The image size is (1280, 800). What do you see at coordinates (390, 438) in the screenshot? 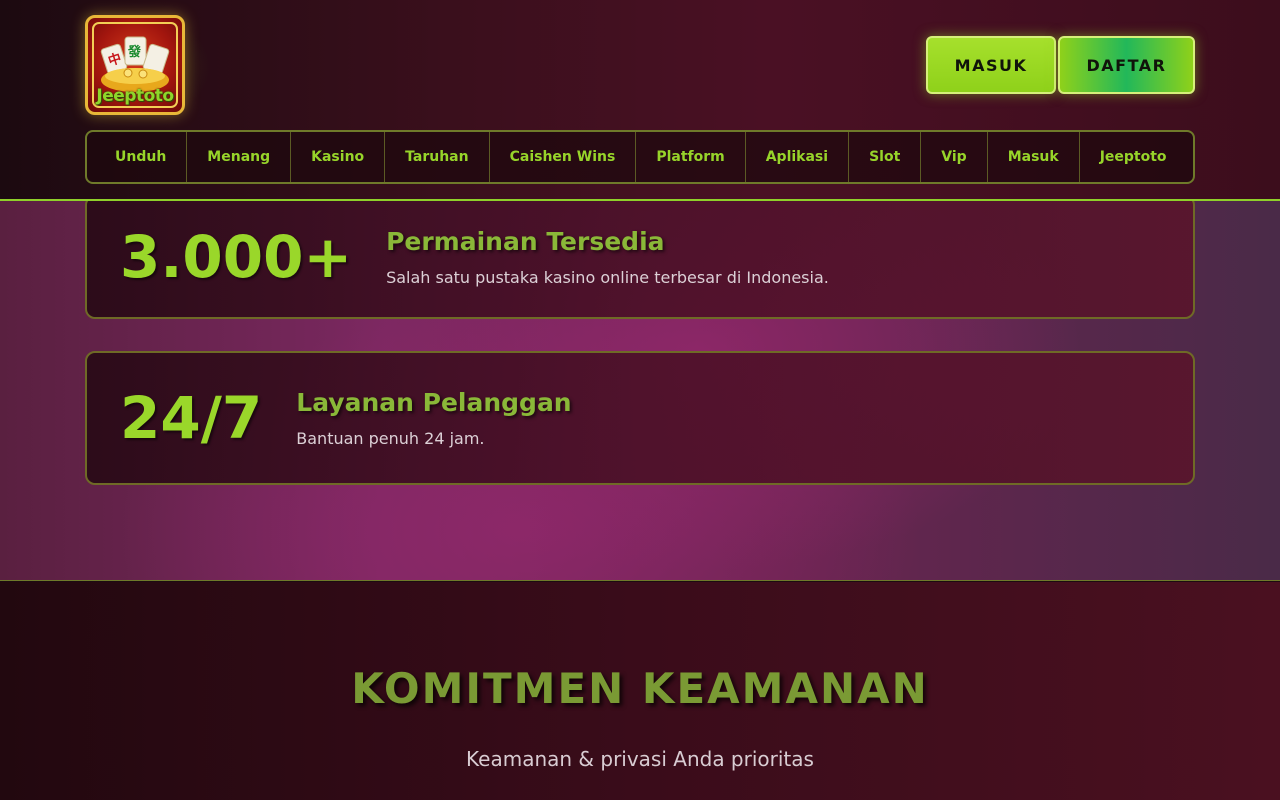
I see `stat-description: Bantuan penuh 24 jam.` at bounding box center [390, 438].